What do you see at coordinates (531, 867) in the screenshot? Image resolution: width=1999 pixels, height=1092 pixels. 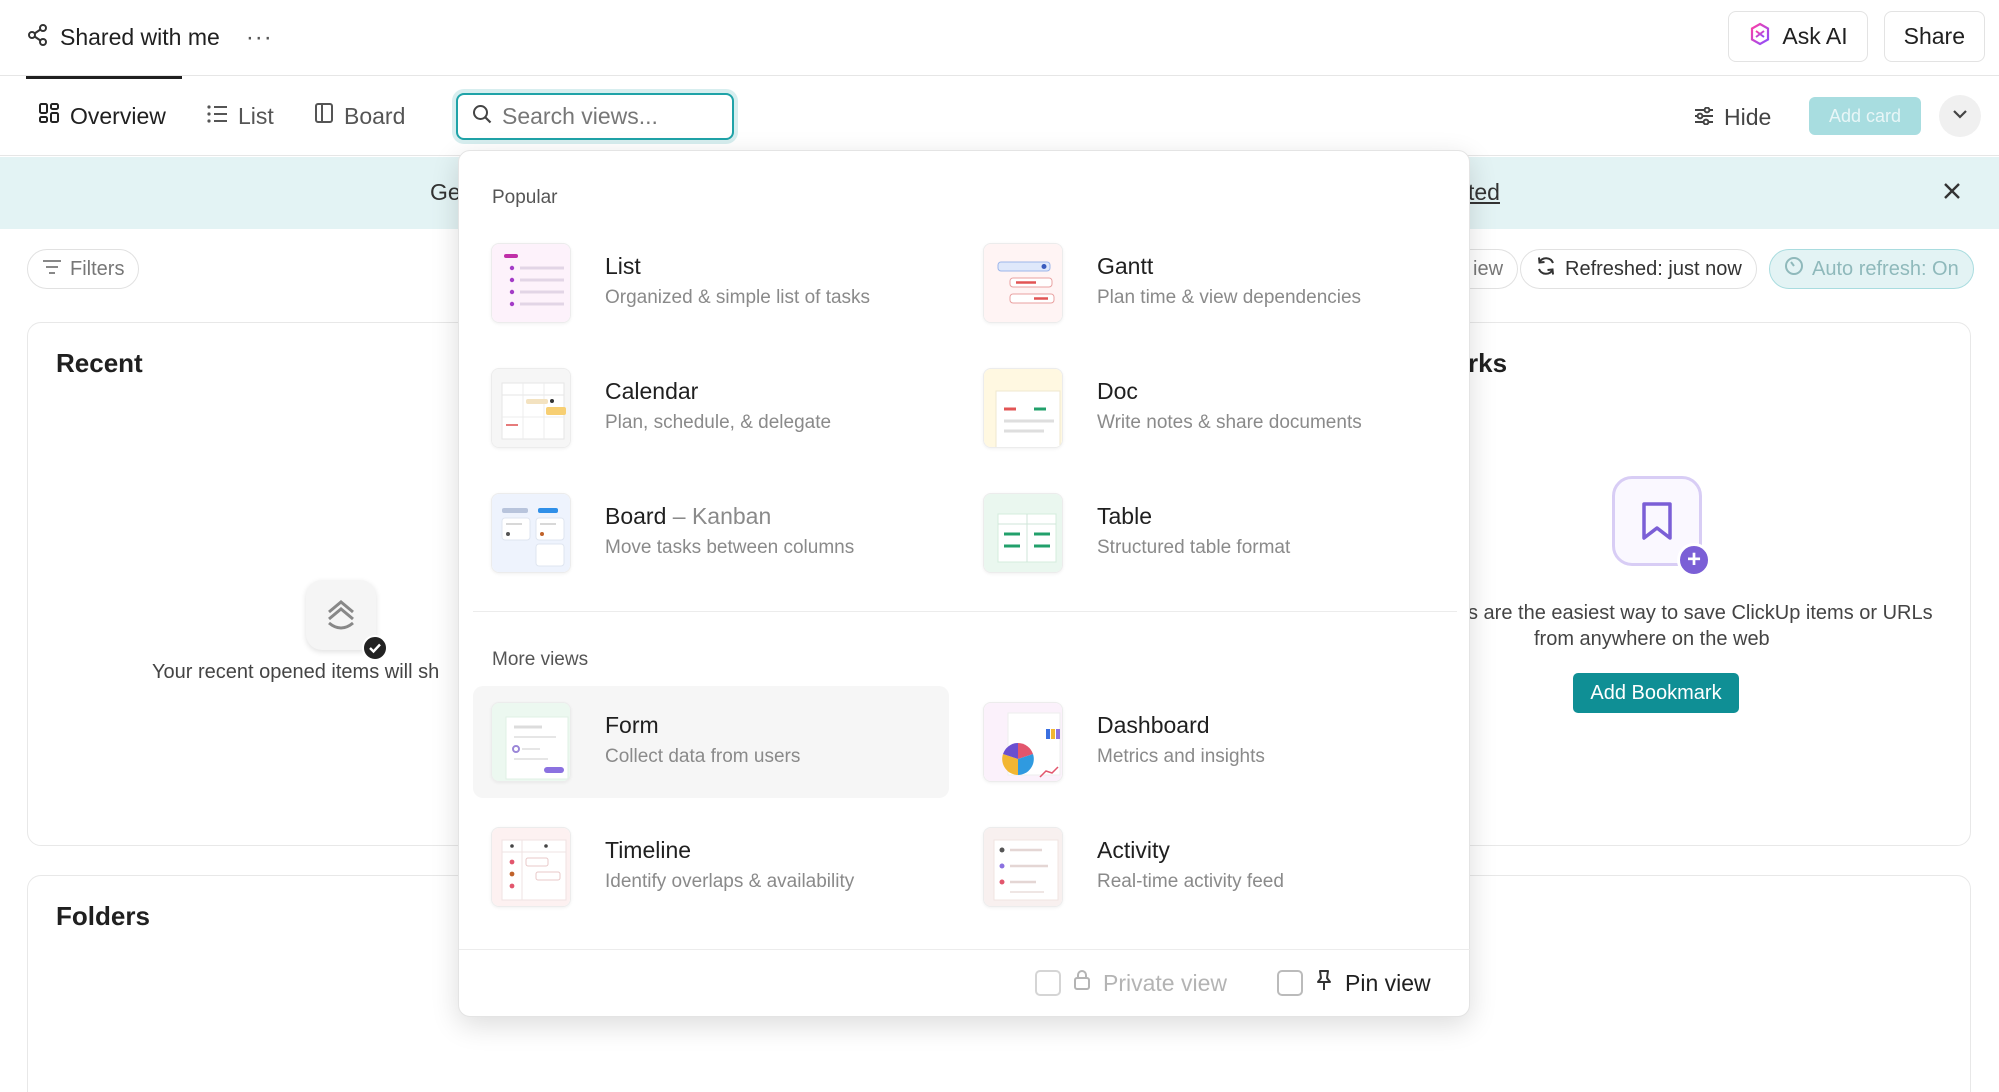 I see `timeline-view-thumbnail` at bounding box center [531, 867].